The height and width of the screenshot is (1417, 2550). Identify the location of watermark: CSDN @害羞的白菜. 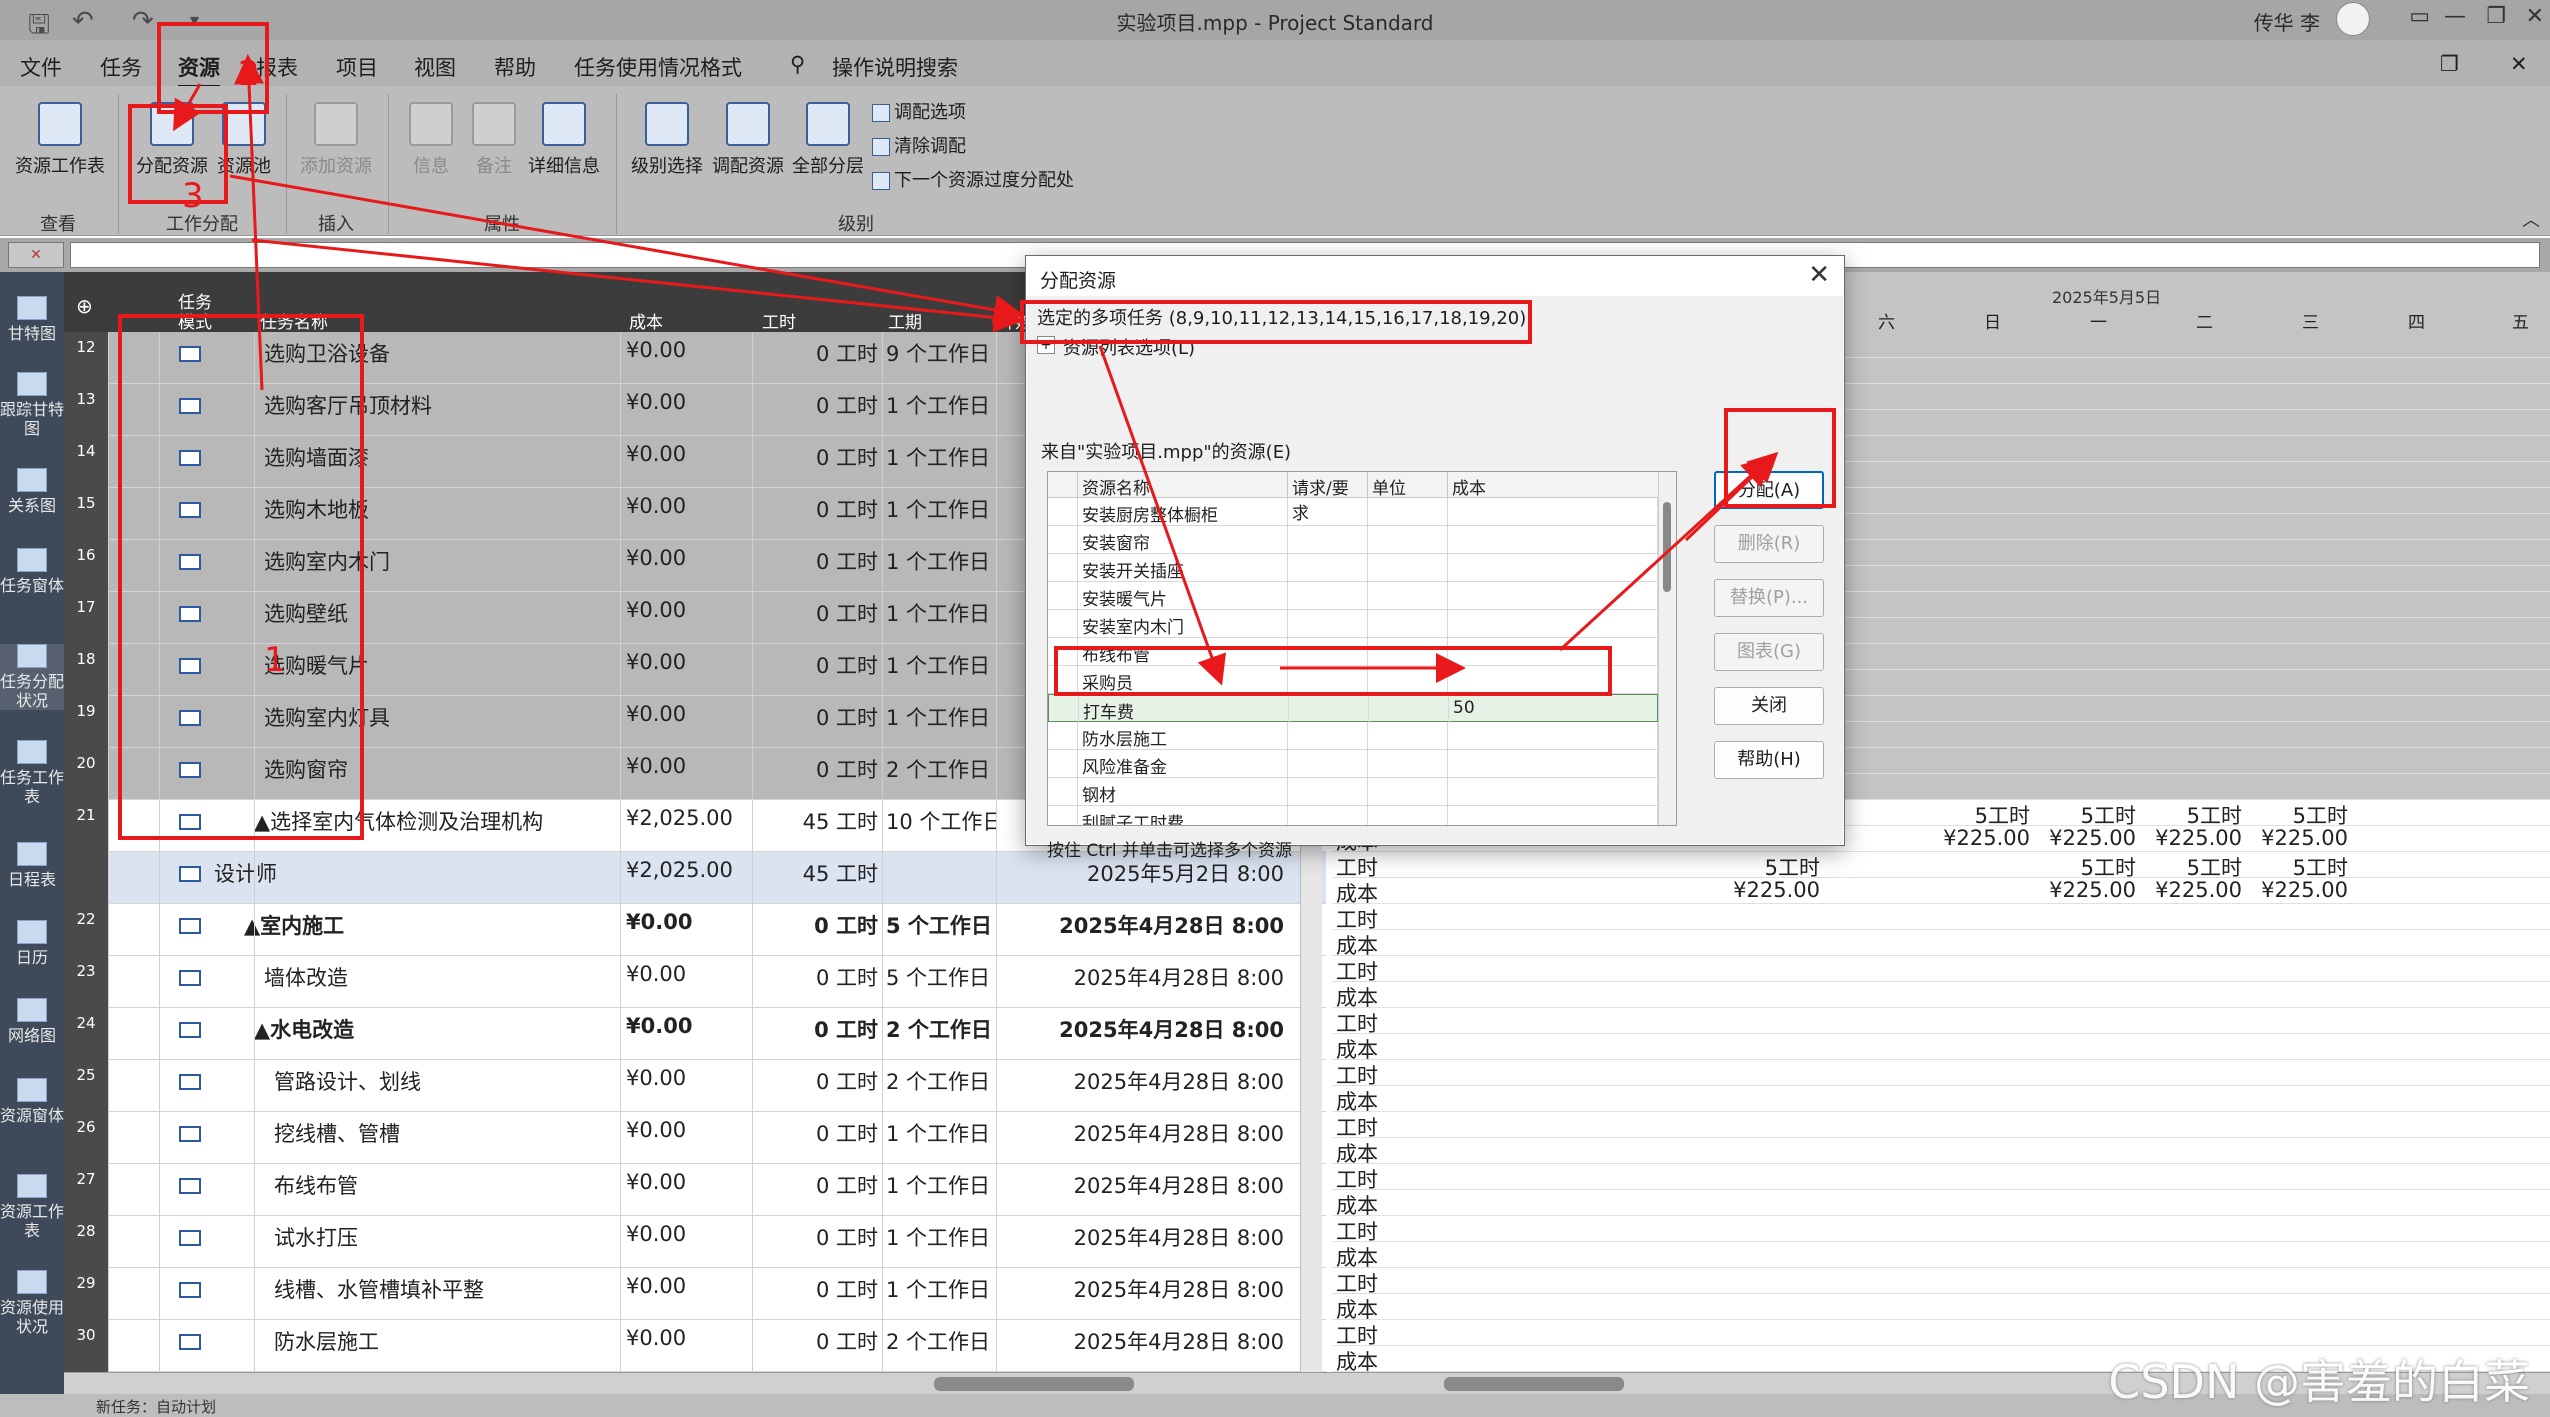
(2319, 1382).